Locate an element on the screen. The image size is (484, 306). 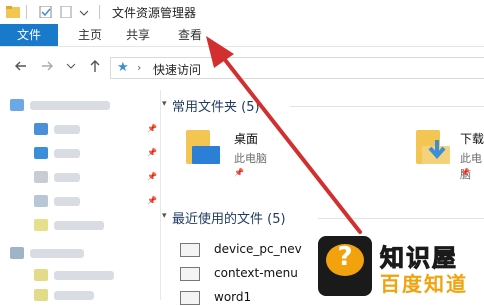
arrow-right-icon is located at coordinates (47, 66).